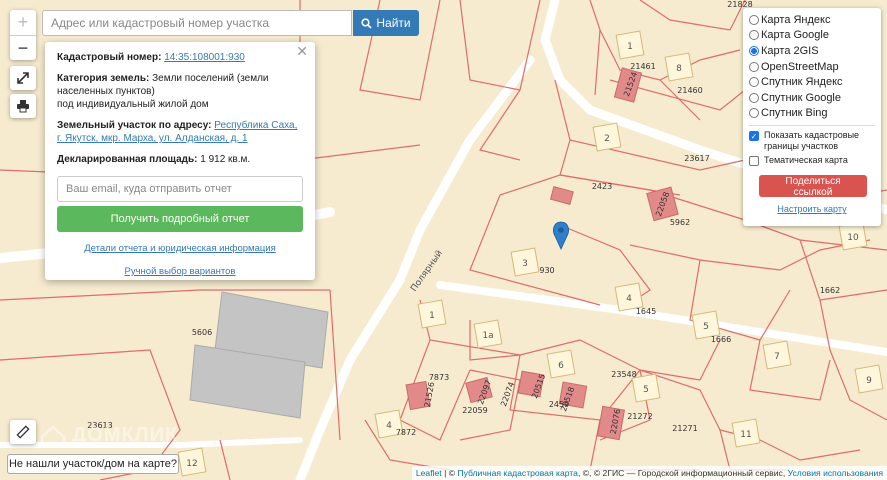 The width and height of the screenshot is (887, 480). I want to click on not-found-button: Не нашли участок/дом на карте?, so click(93, 464).